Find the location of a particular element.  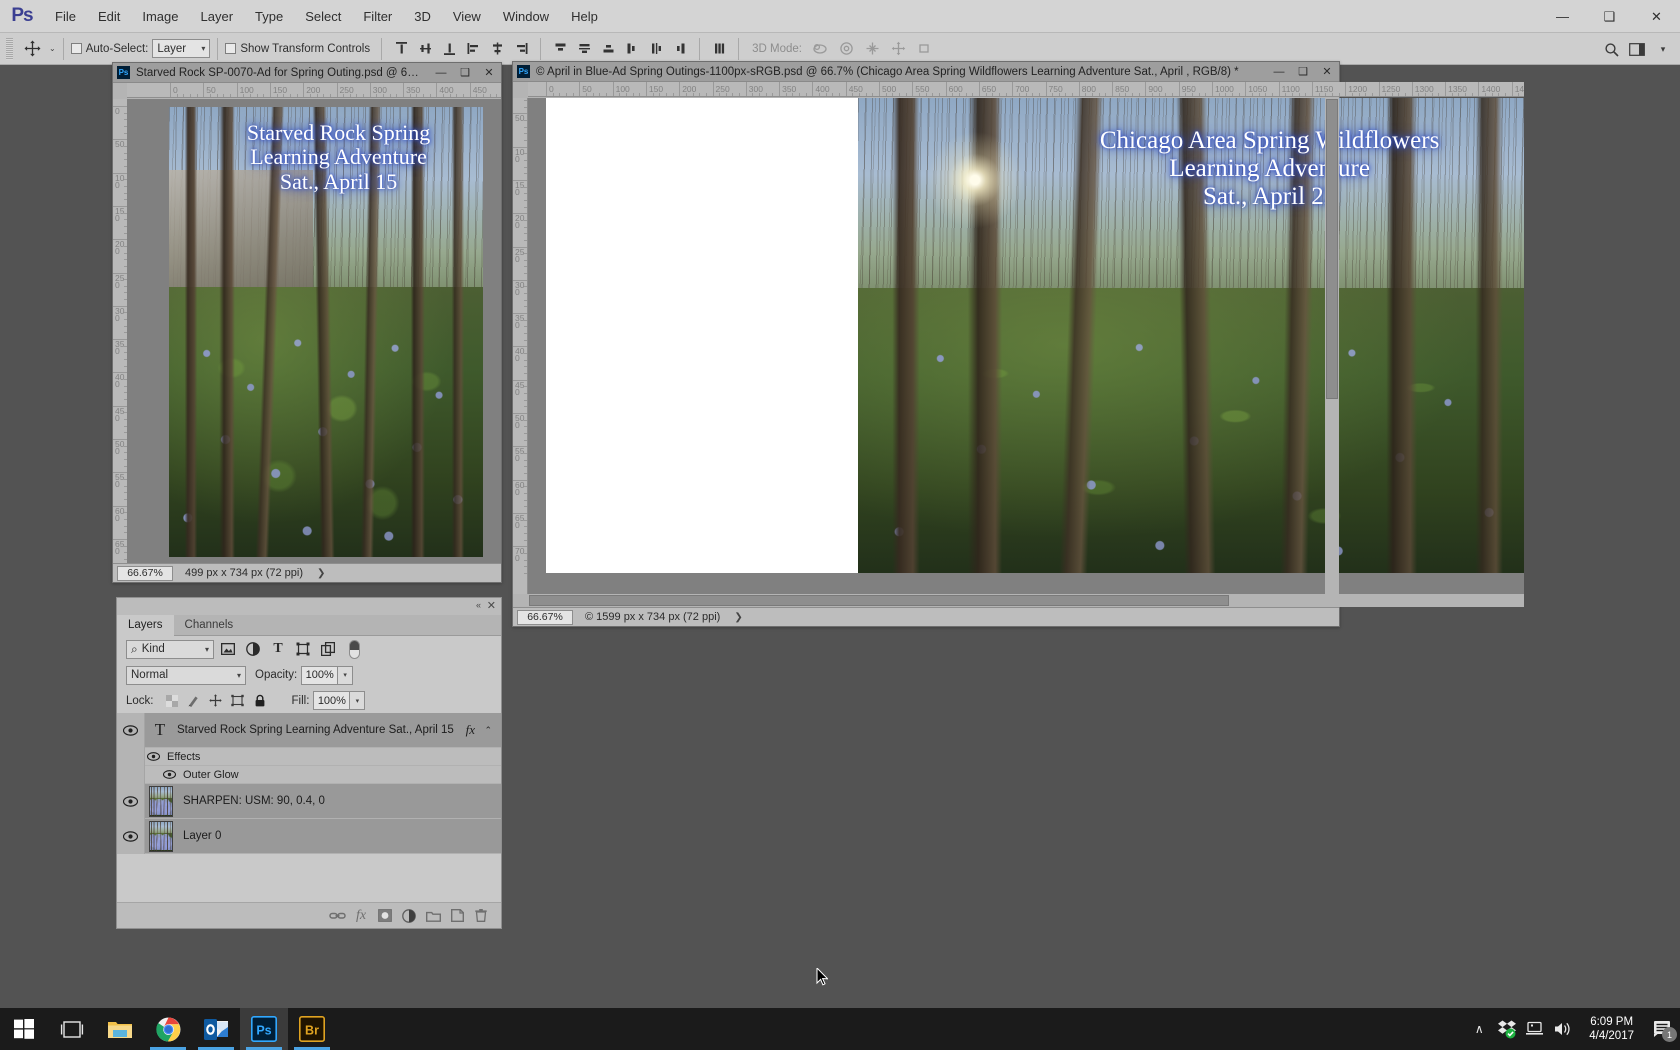

filter-shape-layers-icon is located at coordinates (303, 649).